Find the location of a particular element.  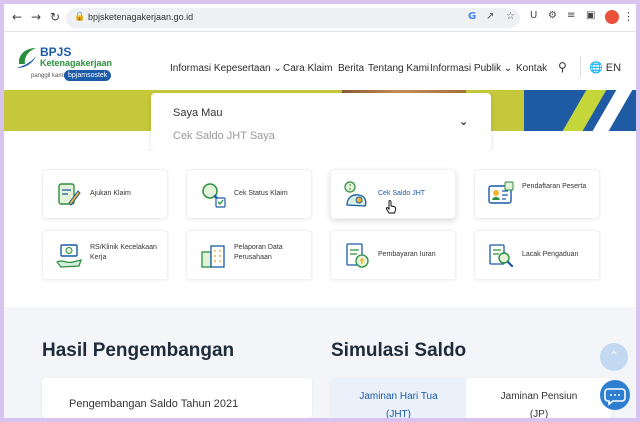

chevron-up-icon: ⌃ is located at coordinates (614, 356).